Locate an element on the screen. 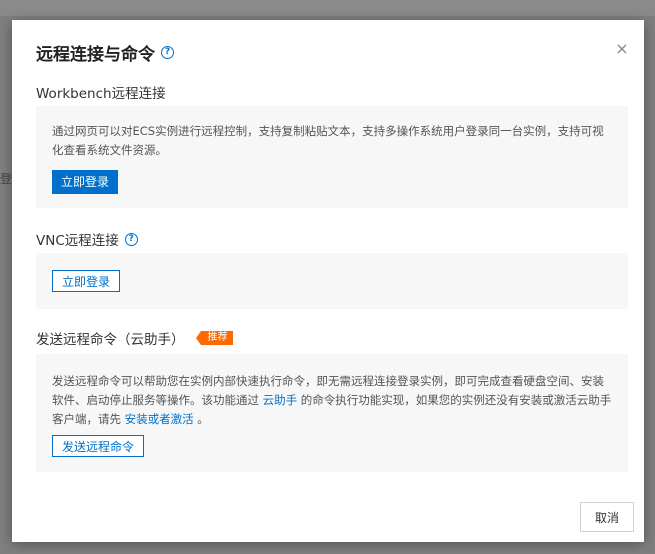 Image resolution: width=655 pixels, height=554 pixels. vnc-section-title: VNC远程连接 ? is located at coordinates (87, 239).